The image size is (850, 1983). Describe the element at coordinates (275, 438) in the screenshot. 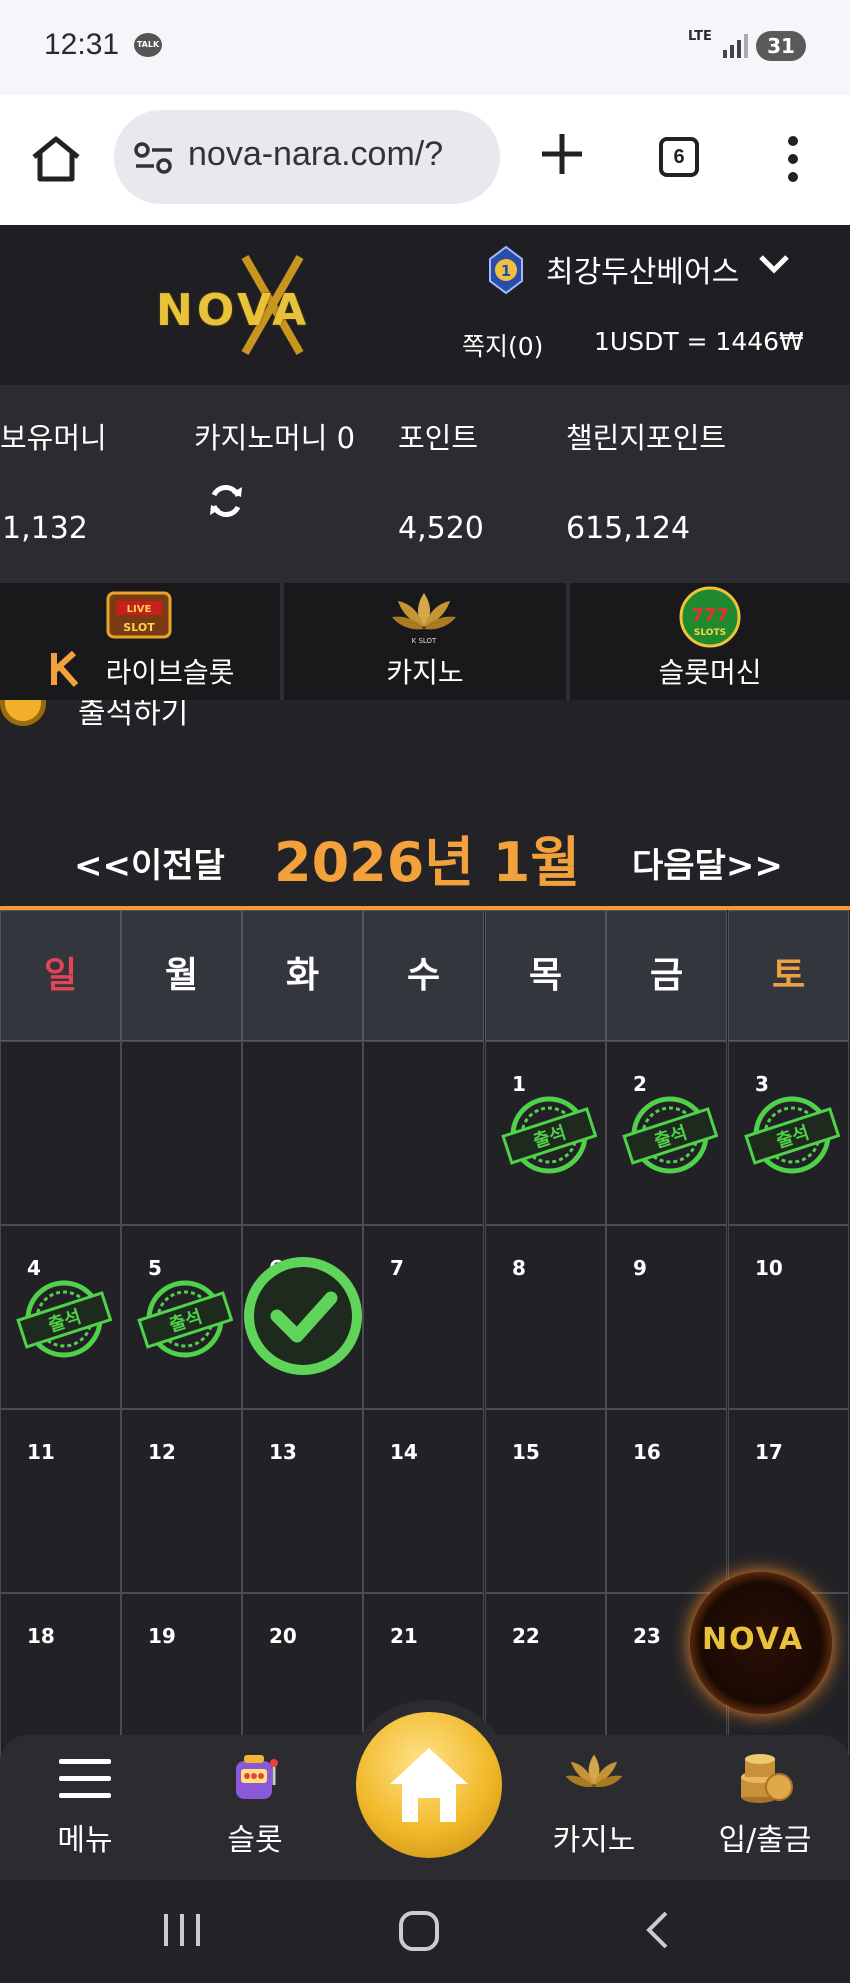

I see `casino-money-label: 카지노머니 0` at that location.